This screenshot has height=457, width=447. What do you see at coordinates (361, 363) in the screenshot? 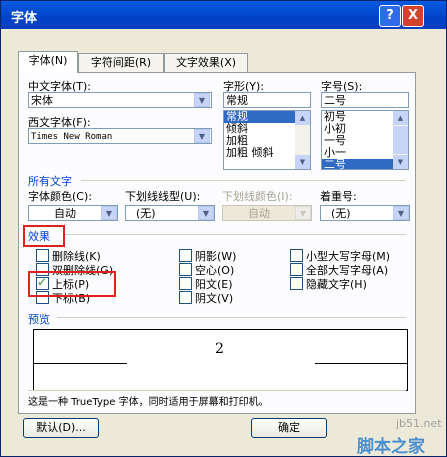
I see `preview-line-right` at bounding box center [361, 363].